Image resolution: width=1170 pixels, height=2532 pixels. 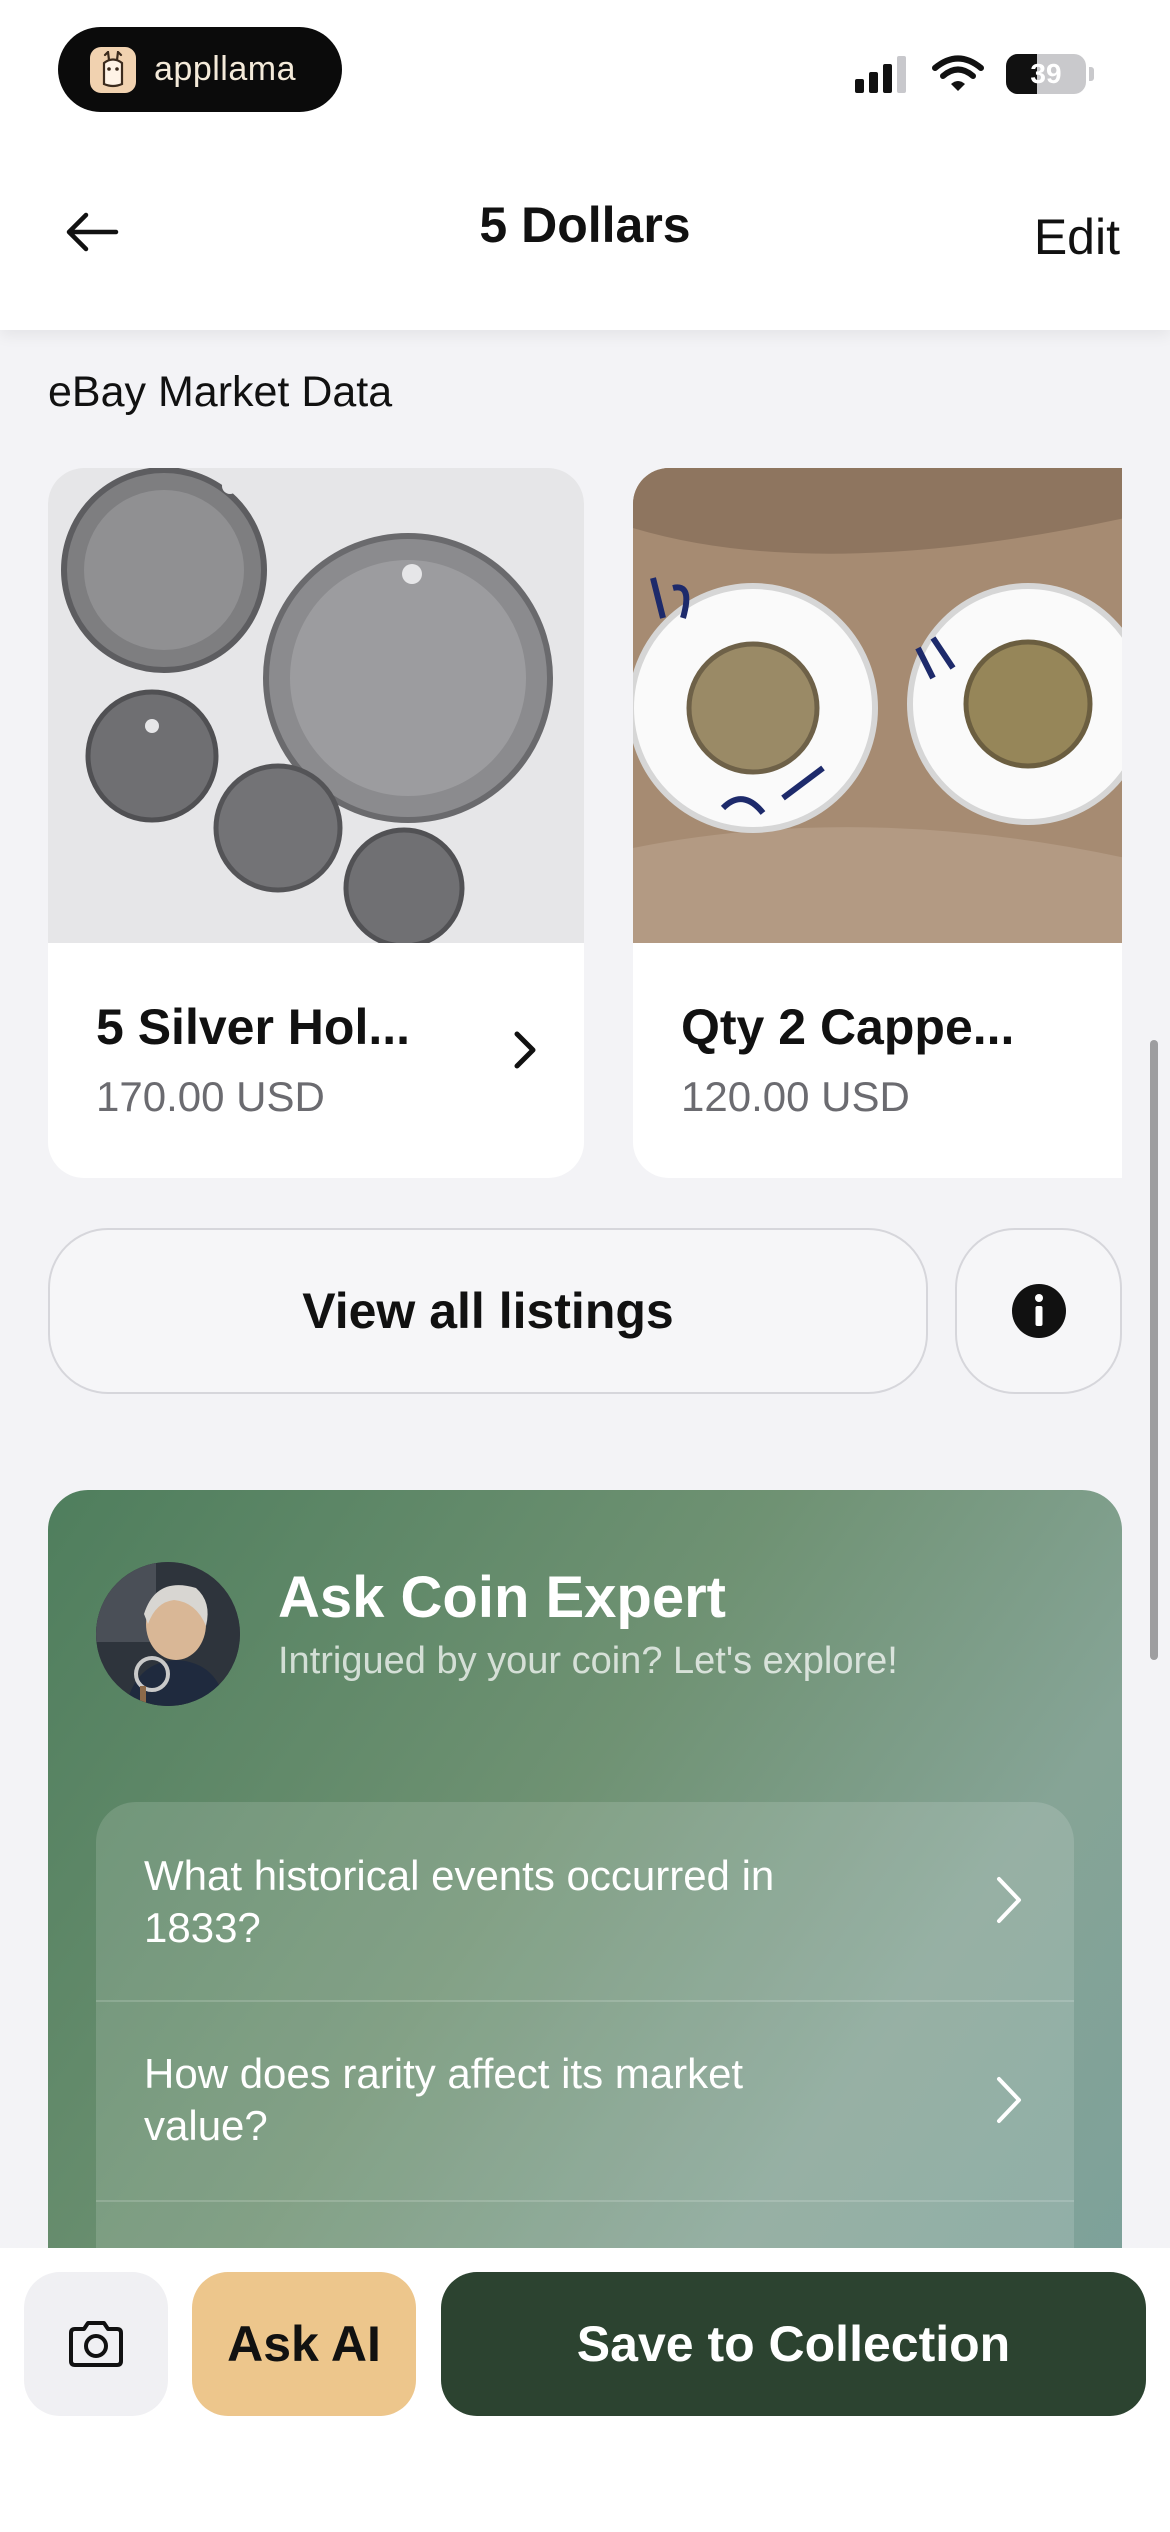 I want to click on listing-card: 5 Silver Hol... 170.00 USD, so click(x=316, y=823).